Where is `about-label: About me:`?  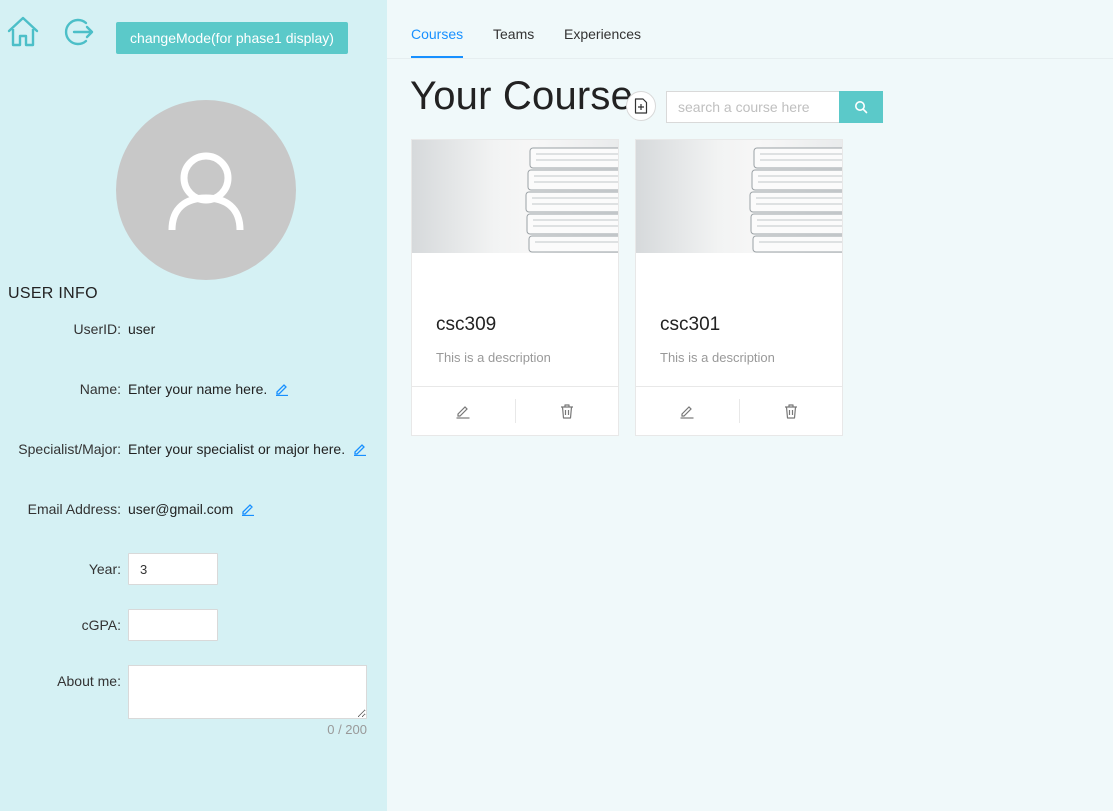
about-label: About me: is located at coordinates (89, 681).